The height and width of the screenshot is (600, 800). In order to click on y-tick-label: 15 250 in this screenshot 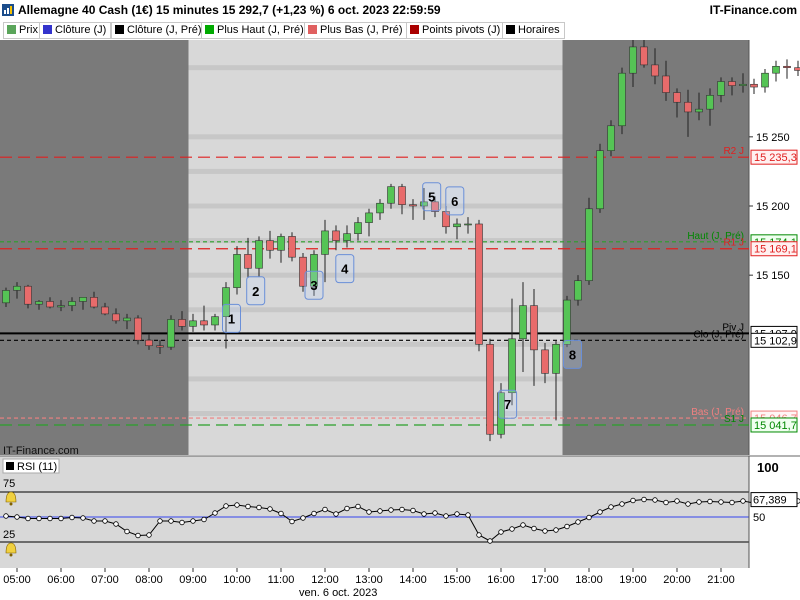, I will do `click(773, 138)`.